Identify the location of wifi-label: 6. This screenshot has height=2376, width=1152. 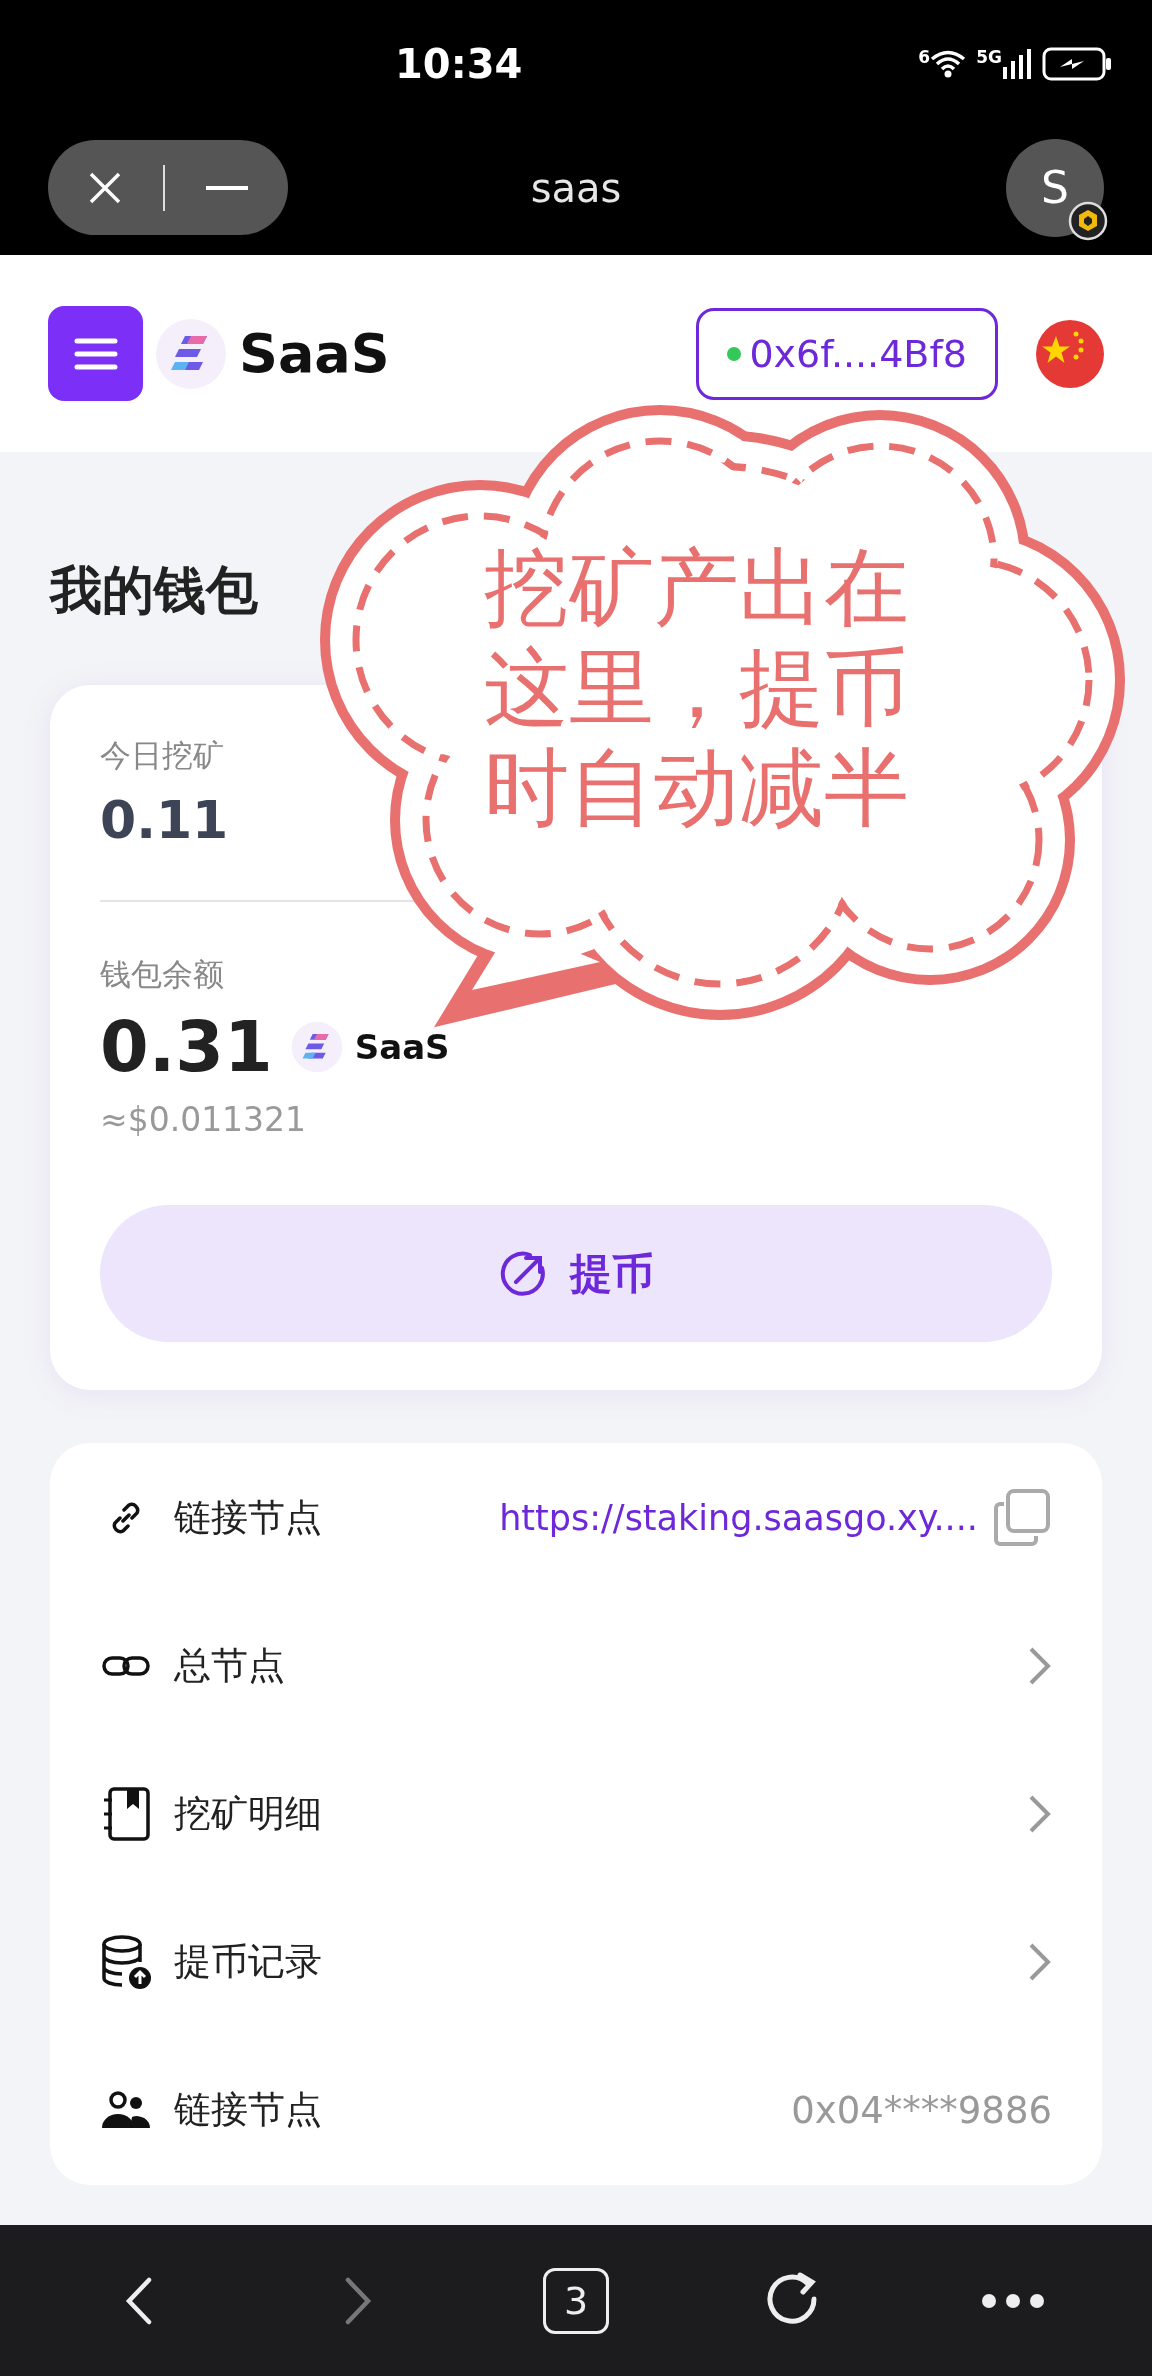
(924, 57).